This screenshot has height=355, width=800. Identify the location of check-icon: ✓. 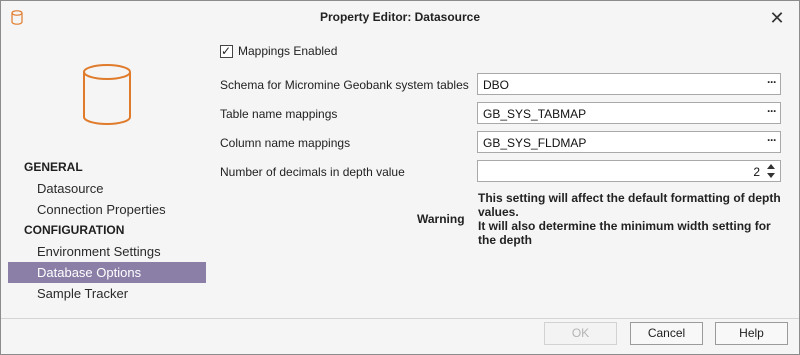
(226, 50).